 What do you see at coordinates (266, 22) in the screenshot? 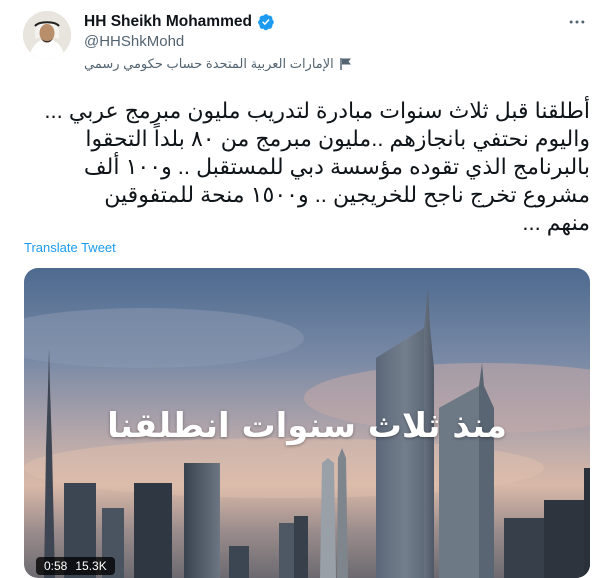
I see `verified-badge-icon` at bounding box center [266, 22].